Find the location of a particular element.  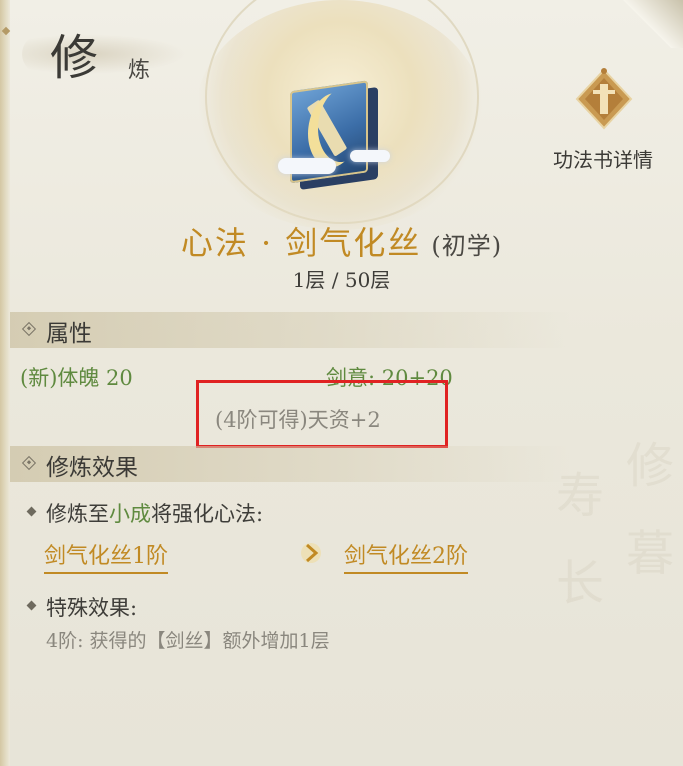

skill-tier-to-link: 剑气化丝2阶 is located at coordinates (406, 556).